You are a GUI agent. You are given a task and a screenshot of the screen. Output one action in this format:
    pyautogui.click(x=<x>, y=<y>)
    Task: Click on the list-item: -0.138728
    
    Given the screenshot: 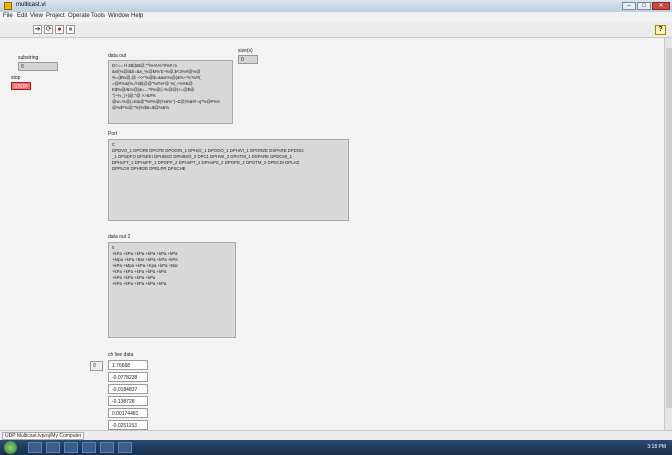 What is the action you would take?
    pyautogui.click(x=128, y=401)
    